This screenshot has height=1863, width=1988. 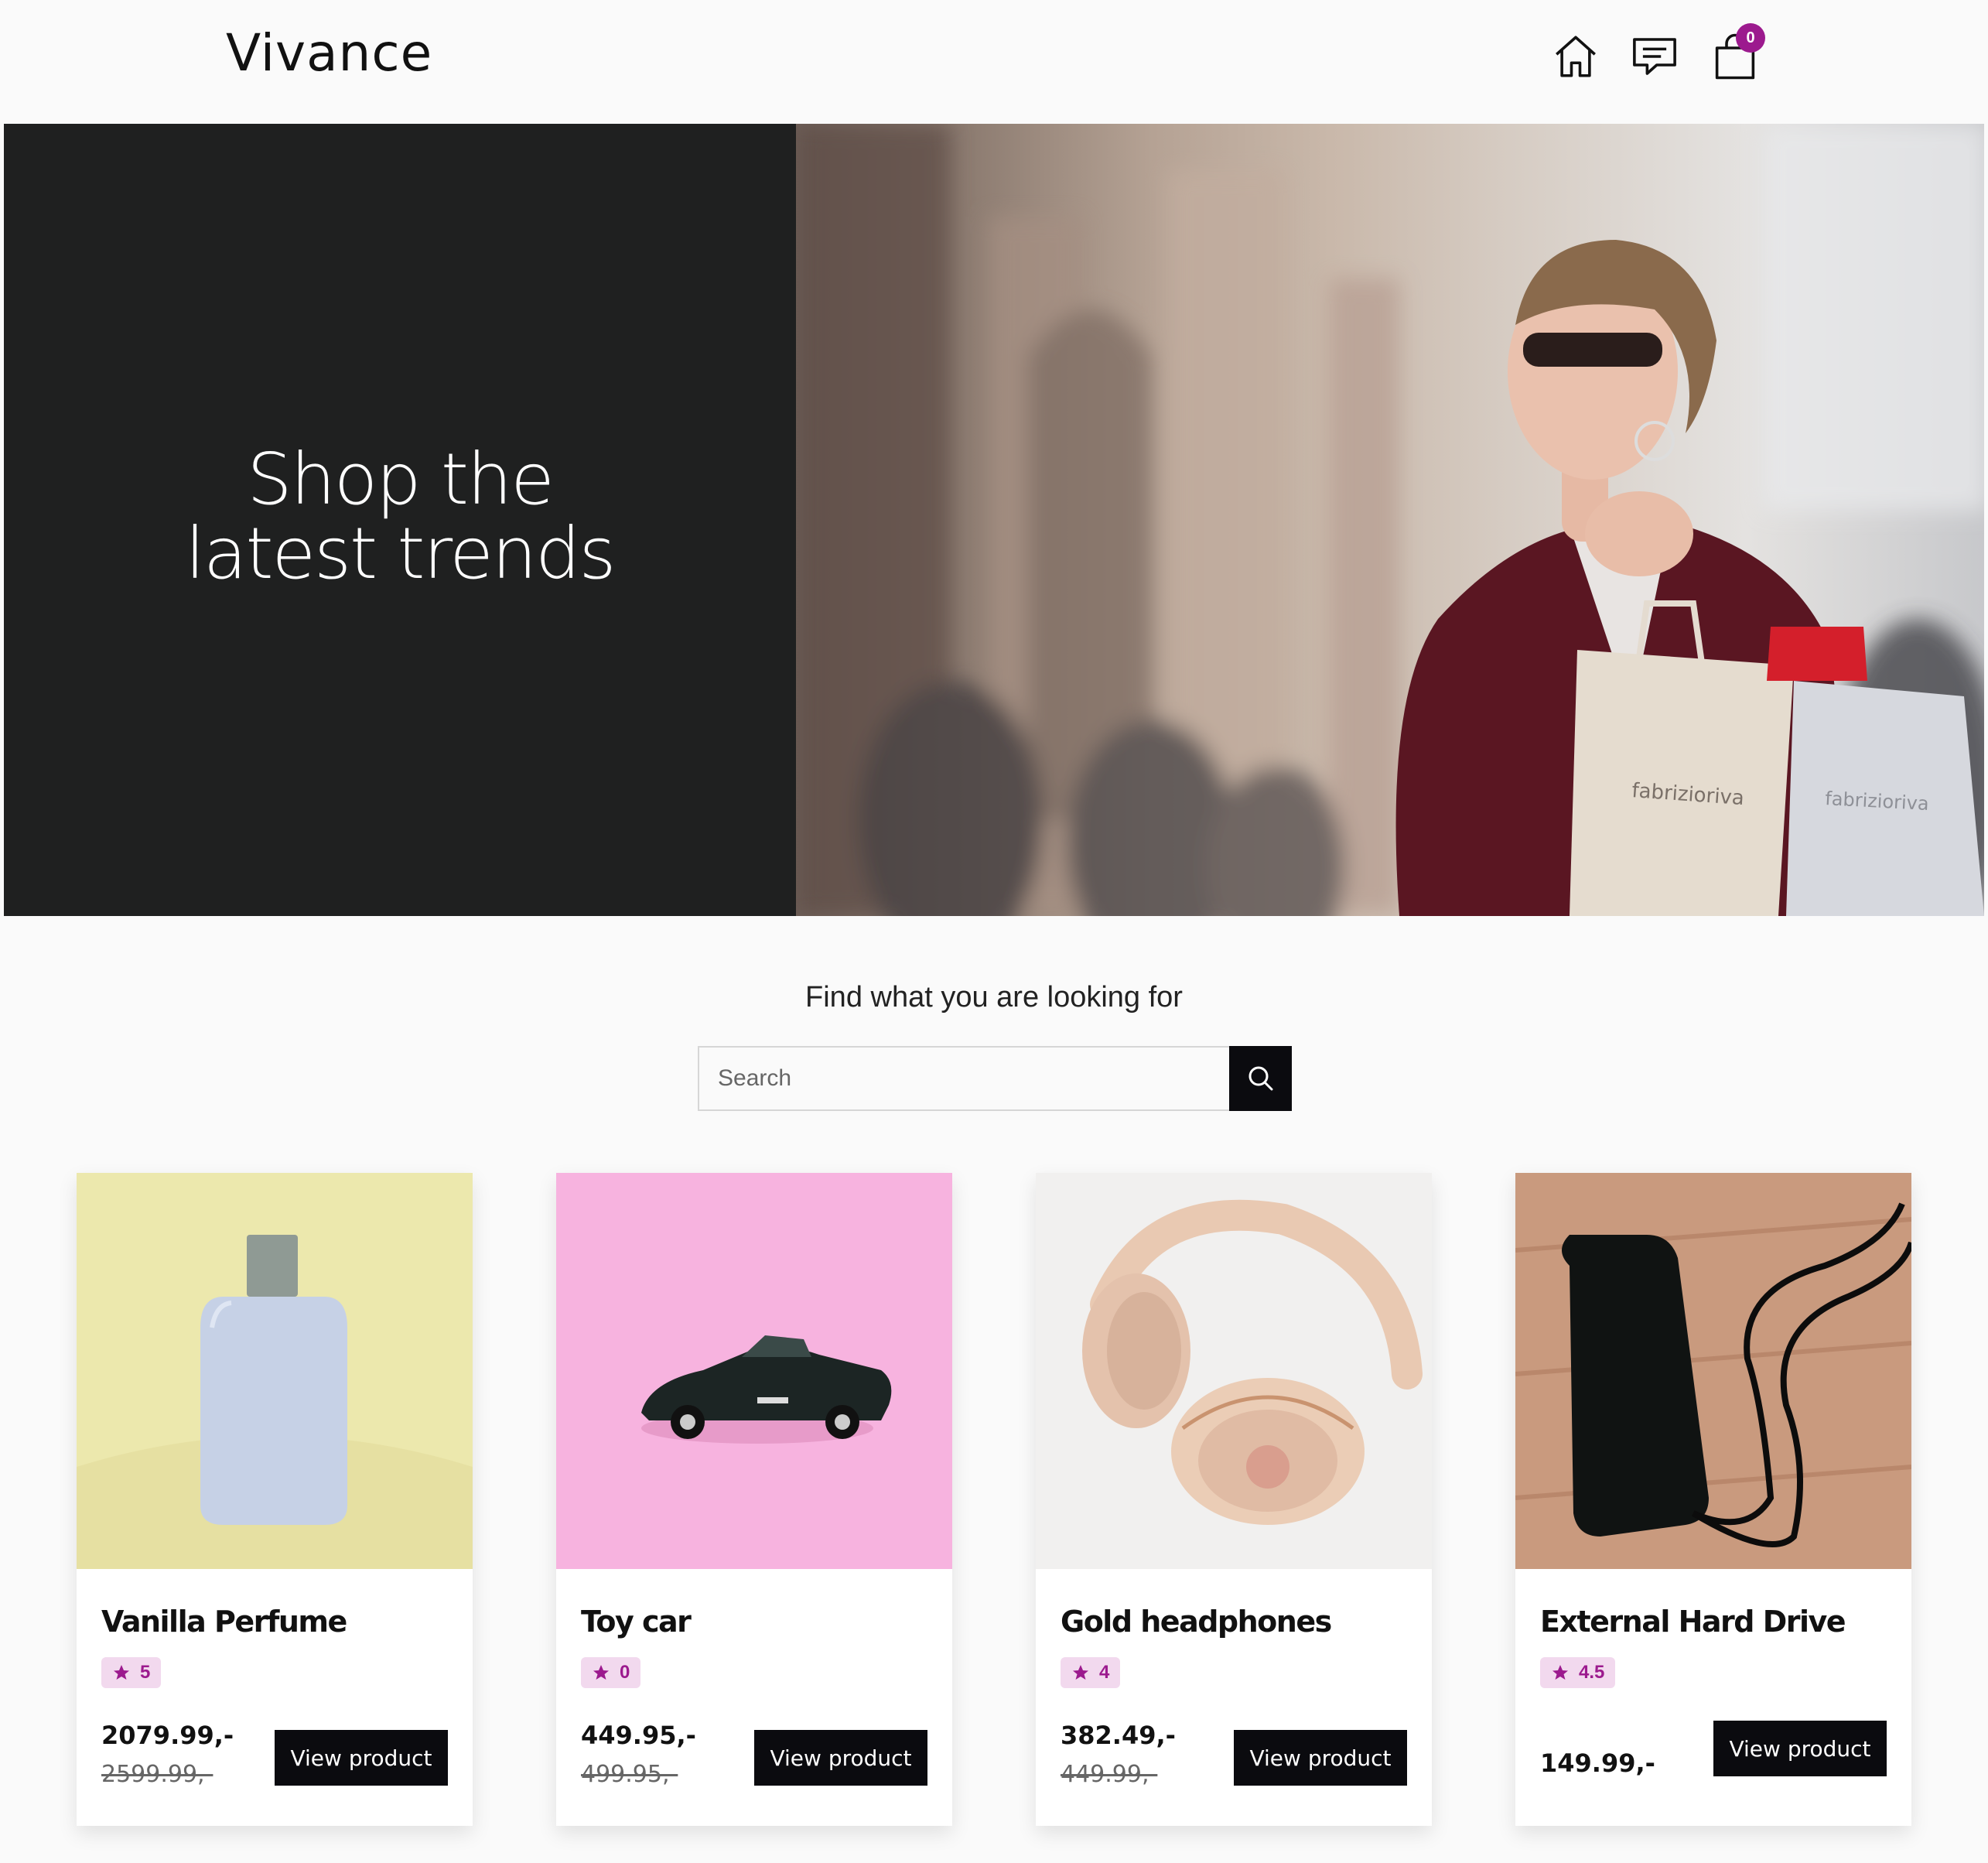 I want to click on product-price: 382.49,-, so click(x=1118, y=1735).